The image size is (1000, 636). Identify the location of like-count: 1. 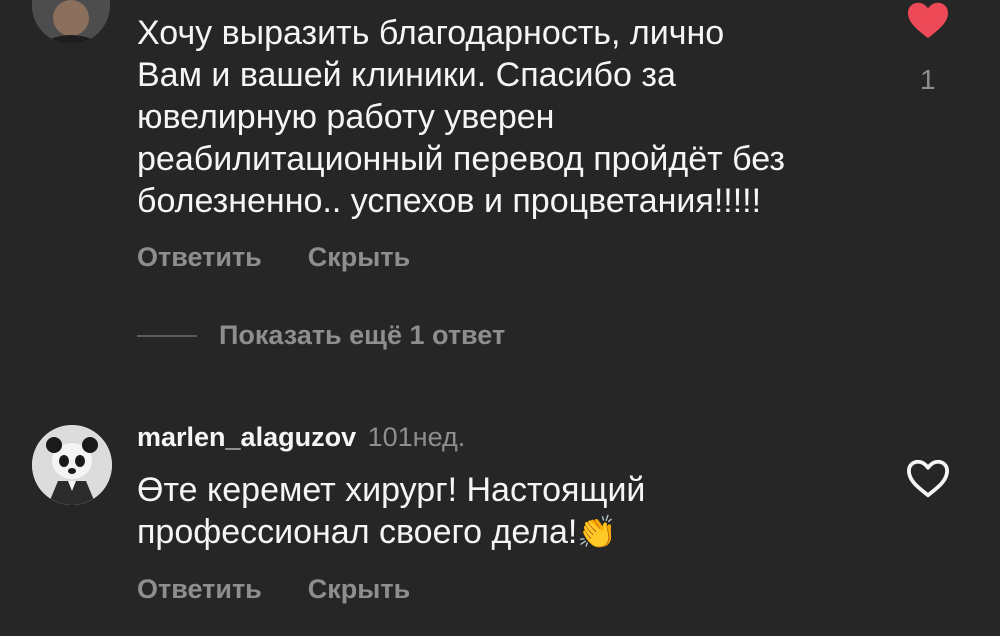
(928, 79).